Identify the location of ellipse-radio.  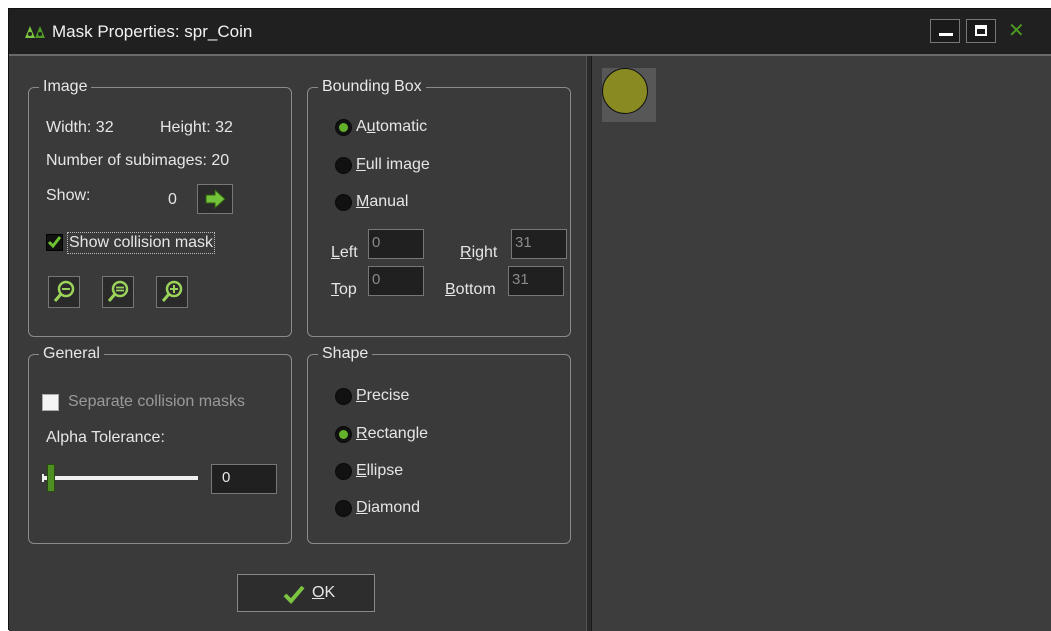
(343, 471).